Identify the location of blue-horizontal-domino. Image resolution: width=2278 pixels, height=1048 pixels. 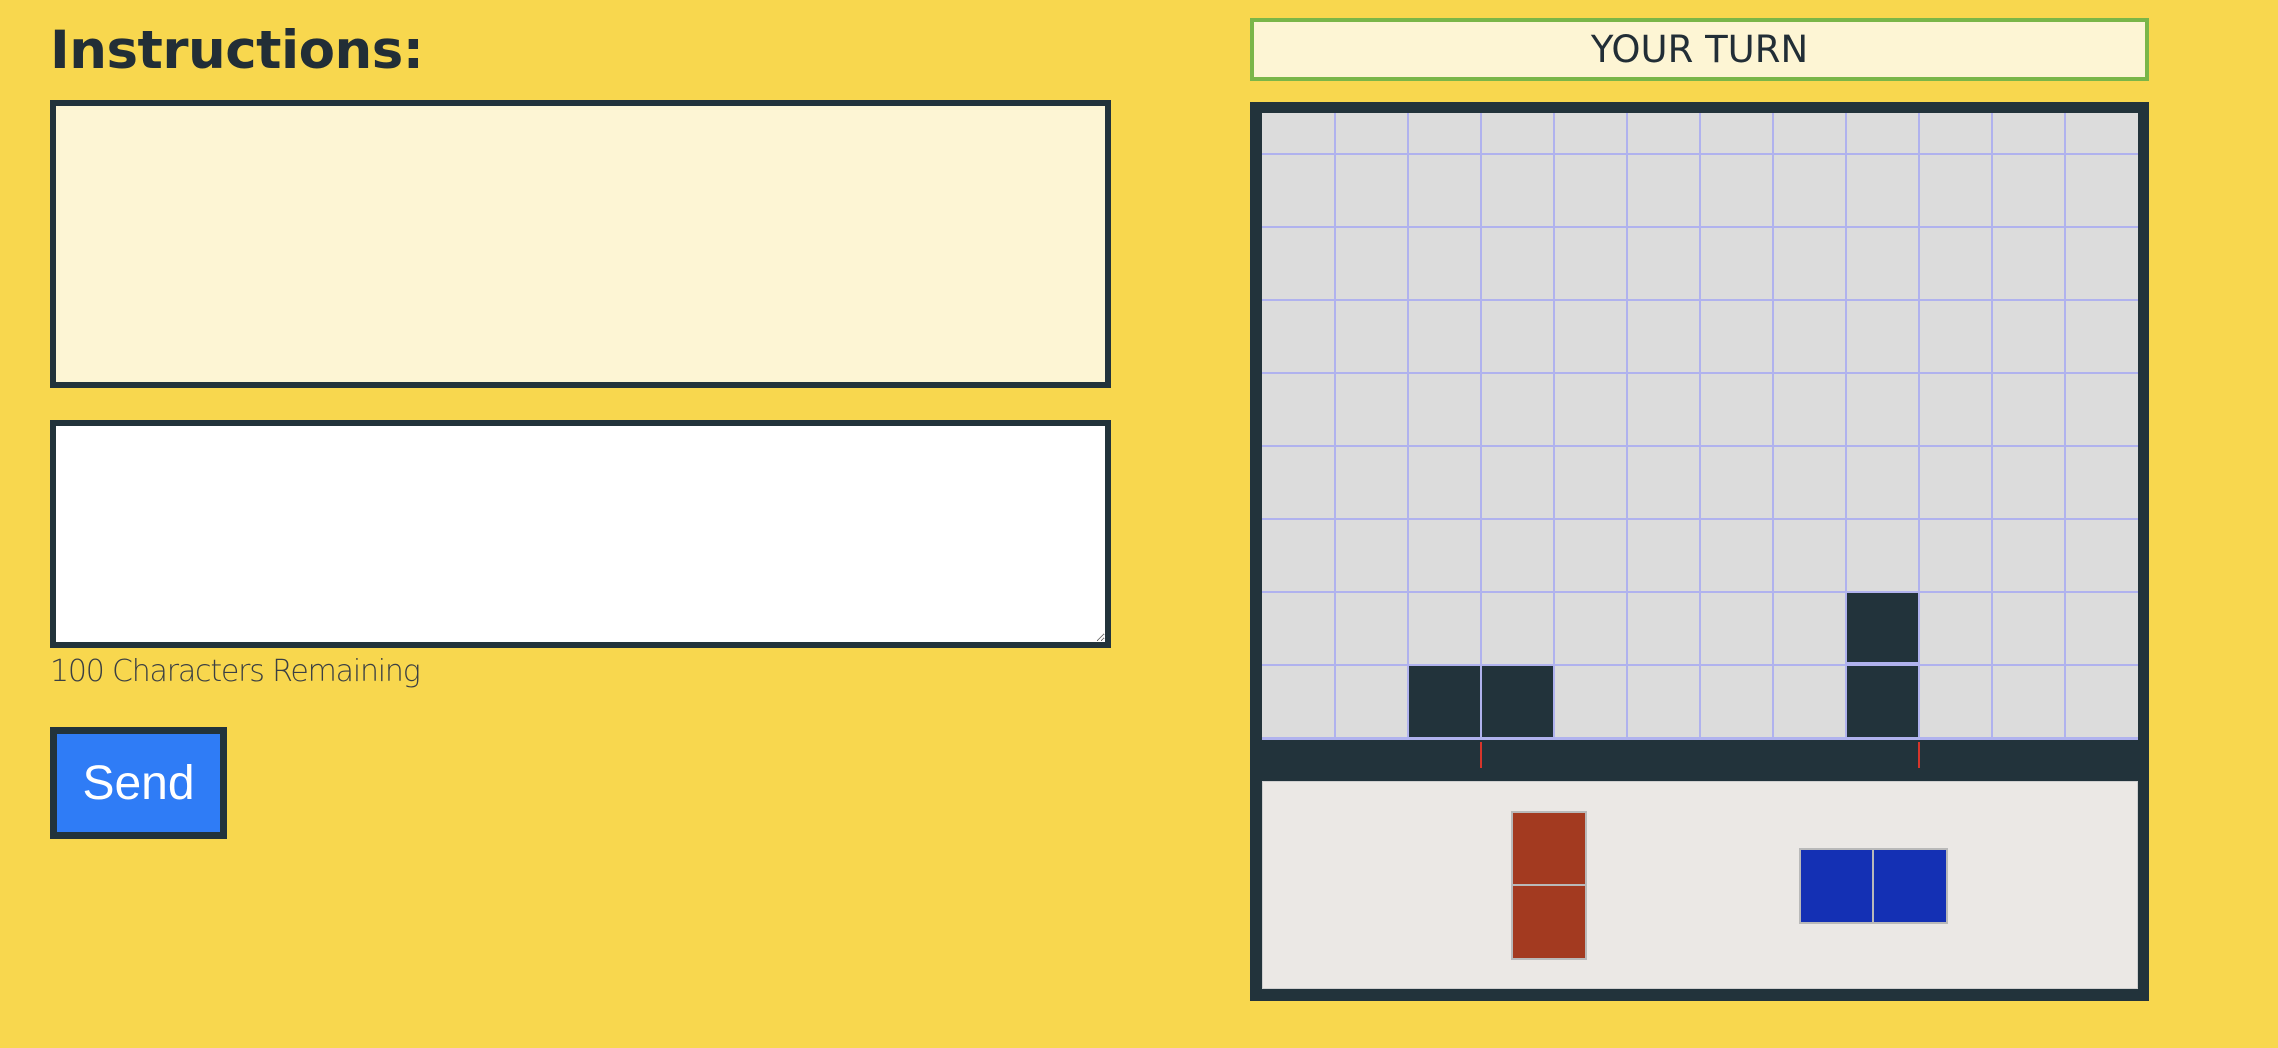
(1873, 886).